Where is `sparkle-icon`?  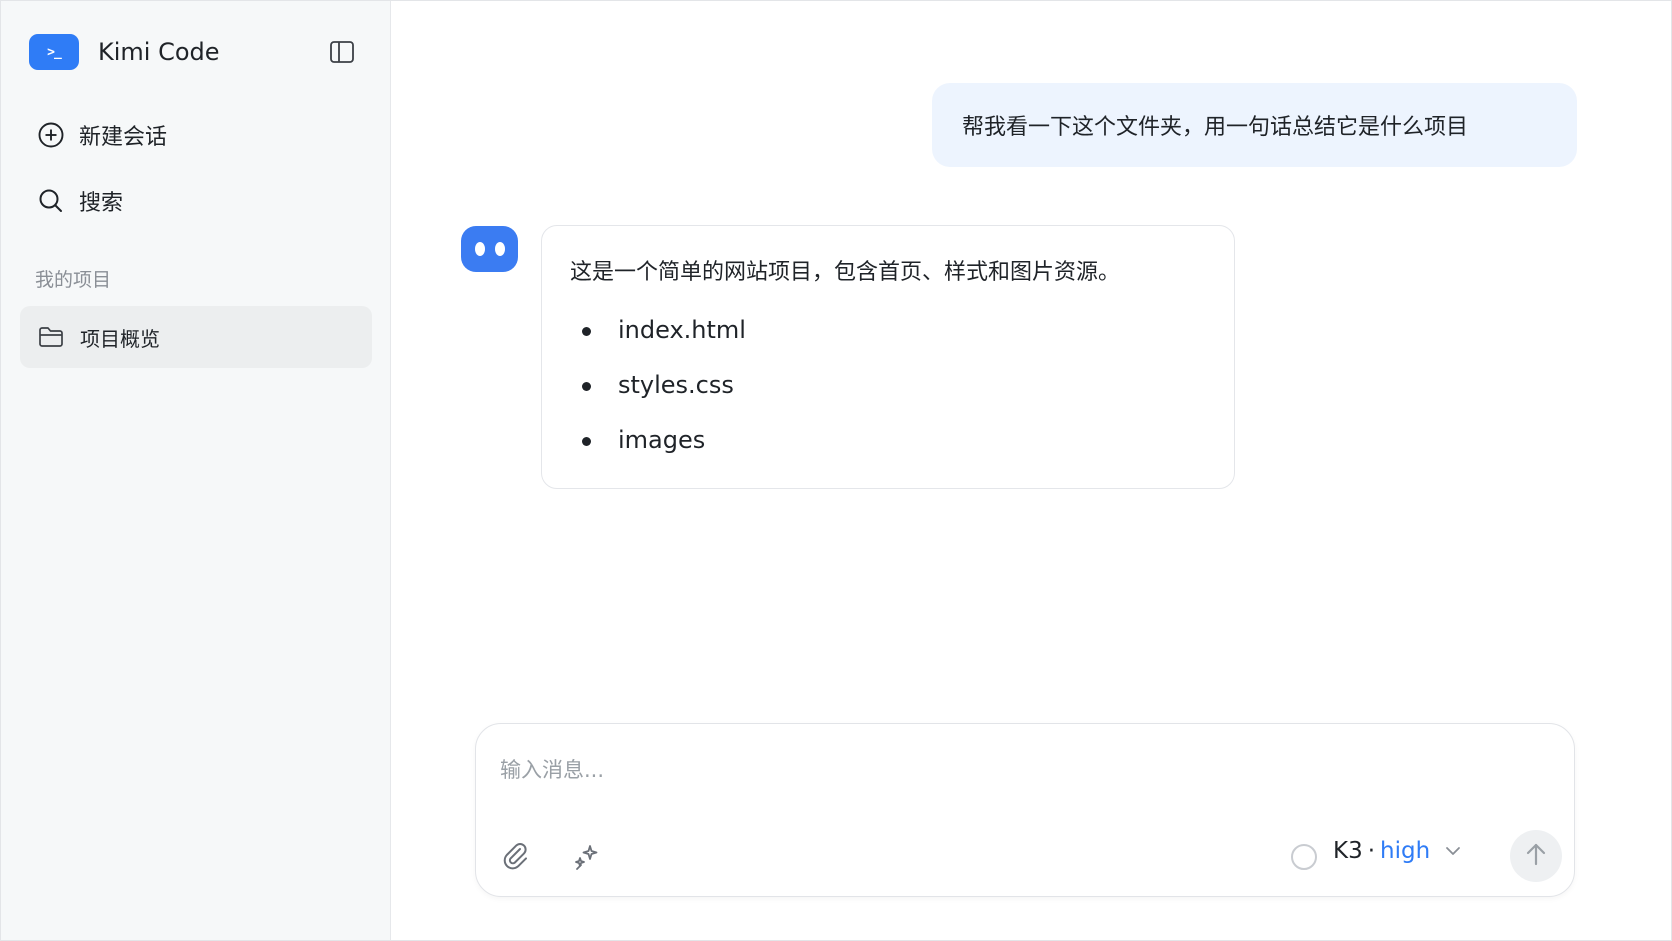
sparkle-icon is located at coordinates (587, 857).